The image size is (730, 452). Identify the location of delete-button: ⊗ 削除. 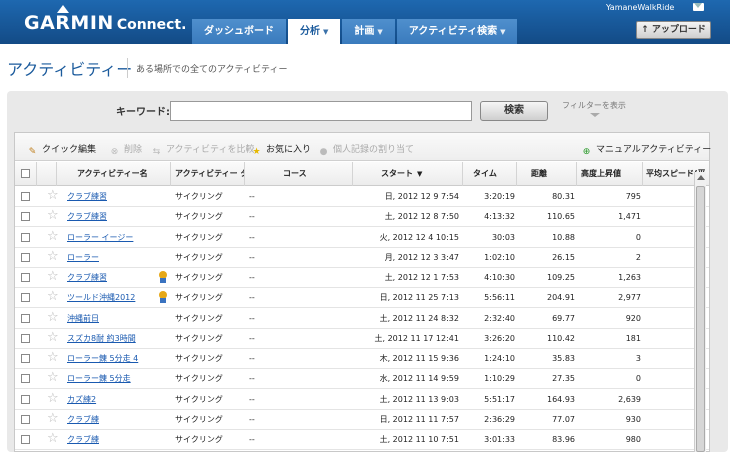
(125, 150).